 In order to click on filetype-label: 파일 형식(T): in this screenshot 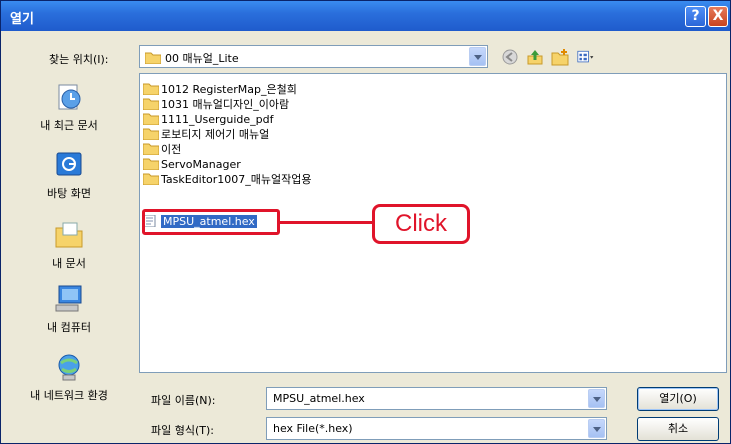, I will do `click(182, 430)`.